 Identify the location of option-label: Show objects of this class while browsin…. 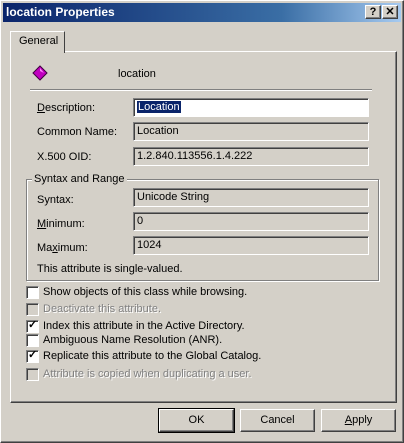
(145, 292).